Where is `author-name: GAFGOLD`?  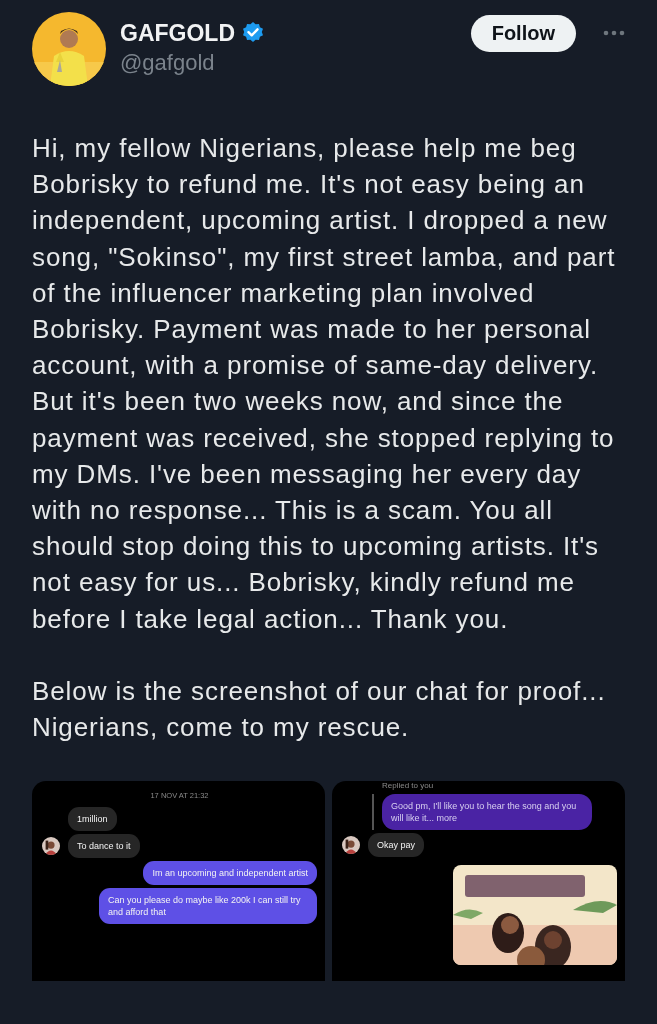 author-name: GAFGOLD is located at coordinates (177, 33).